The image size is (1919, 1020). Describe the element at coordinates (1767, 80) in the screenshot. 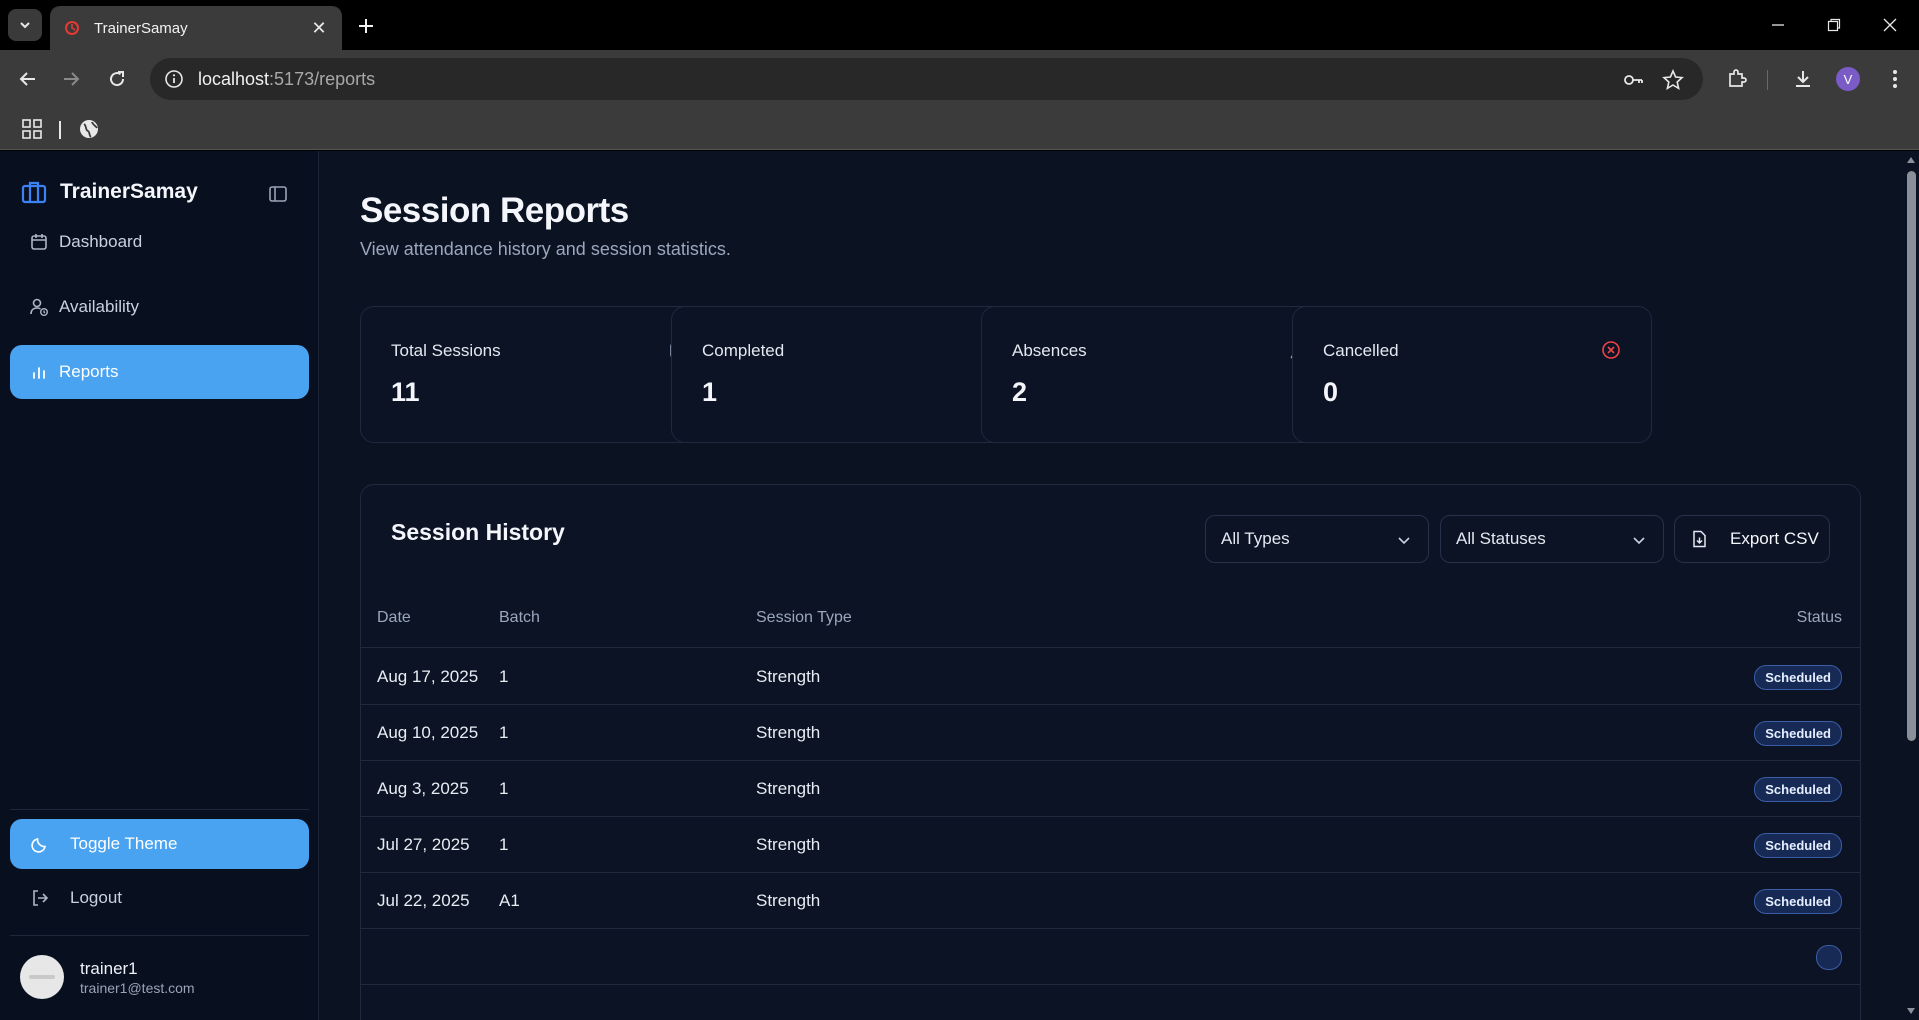

I see `toolbar-divider` at that location.